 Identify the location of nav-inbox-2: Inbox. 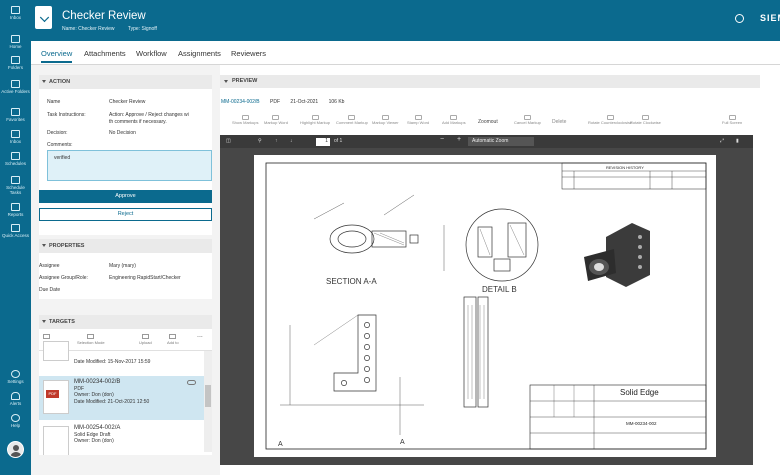
(15, 137).